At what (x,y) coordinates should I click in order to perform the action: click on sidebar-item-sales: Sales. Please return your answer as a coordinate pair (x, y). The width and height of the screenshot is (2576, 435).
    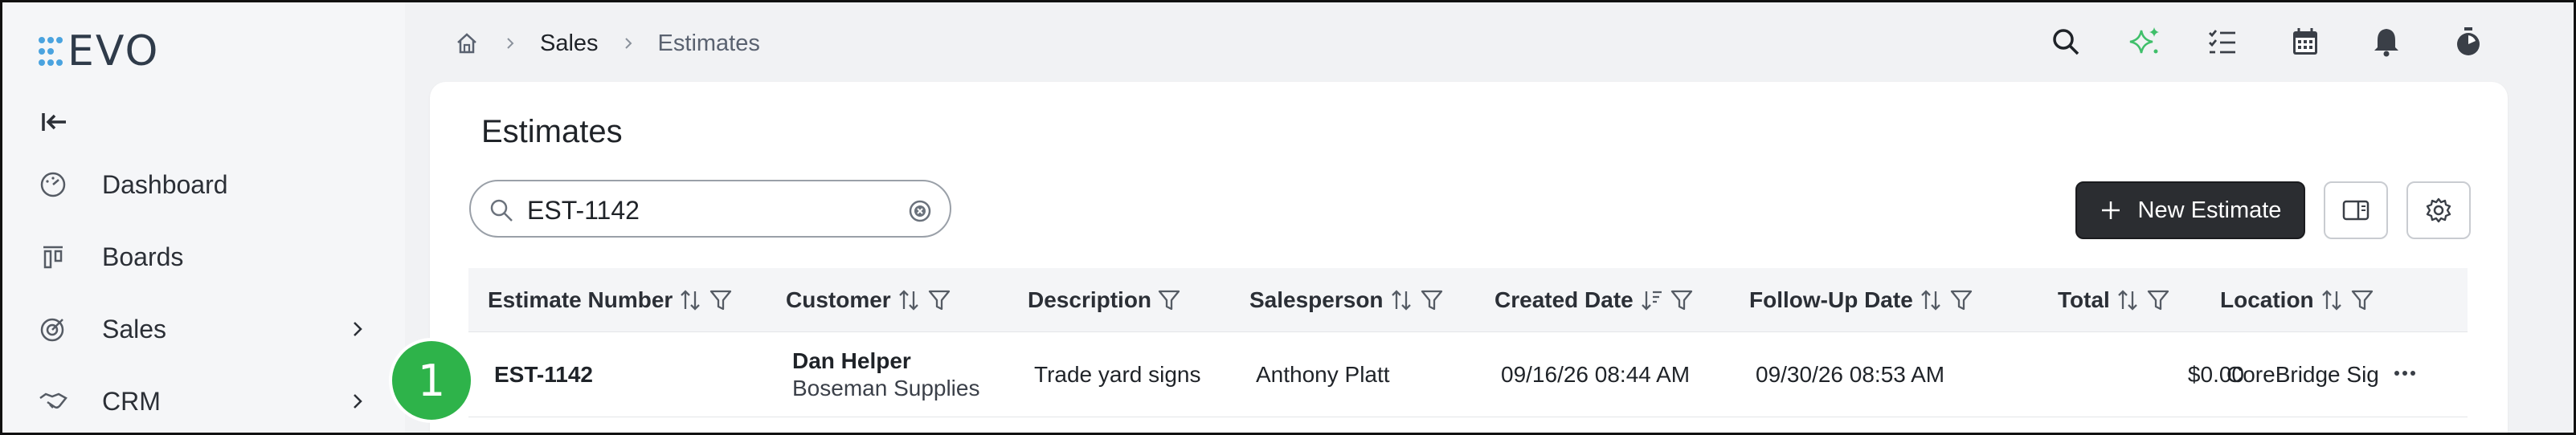
    Looking at the image, I should click on (203, 329).